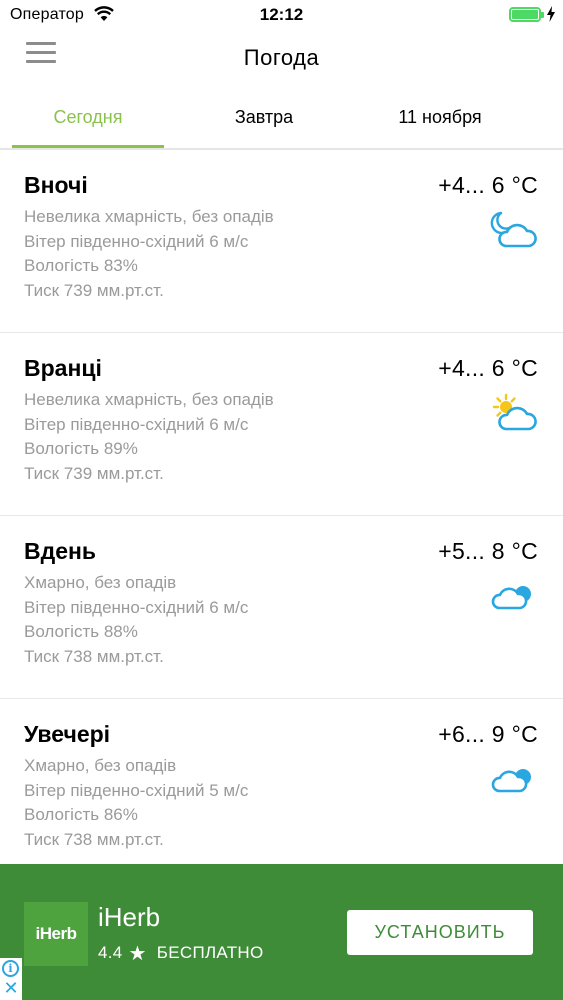 Image resolution: width=563 pixels, height=1000 pixels. I want to click on ad-choices: i ✕, so click(11, 979).